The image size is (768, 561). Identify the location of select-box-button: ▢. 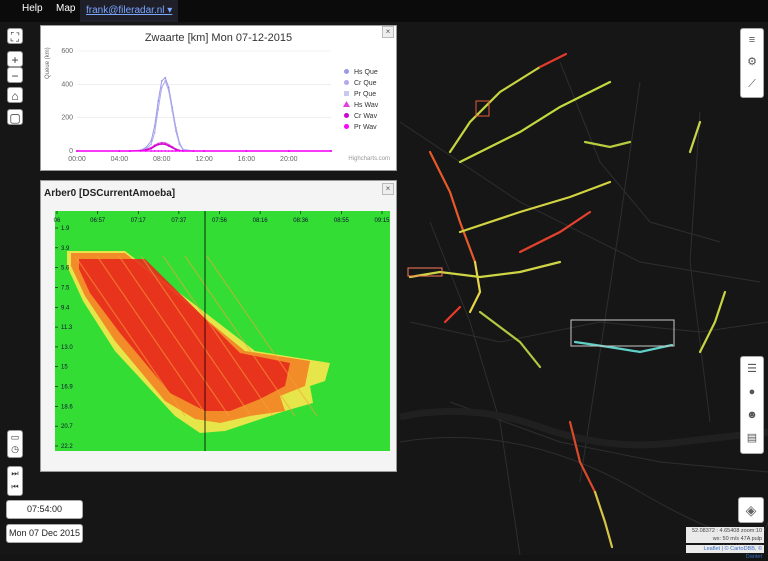
(15, 117).